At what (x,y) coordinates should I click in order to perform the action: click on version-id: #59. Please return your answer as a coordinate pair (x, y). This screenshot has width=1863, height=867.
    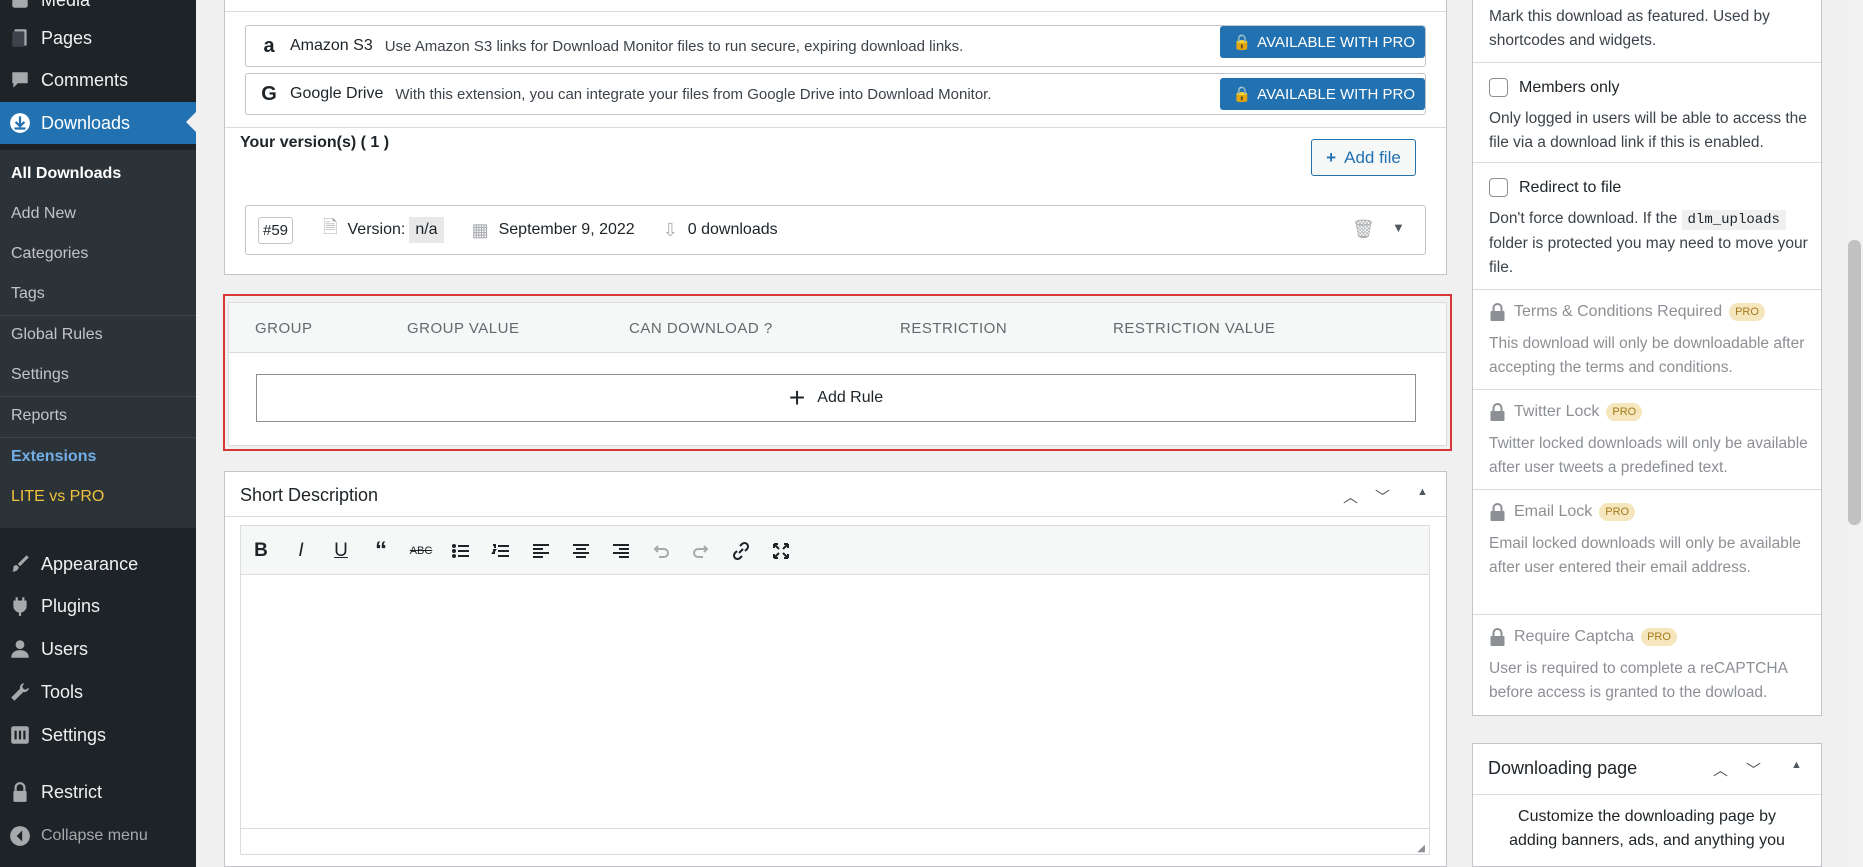
    Looking at the image, I should click on (276, 230).